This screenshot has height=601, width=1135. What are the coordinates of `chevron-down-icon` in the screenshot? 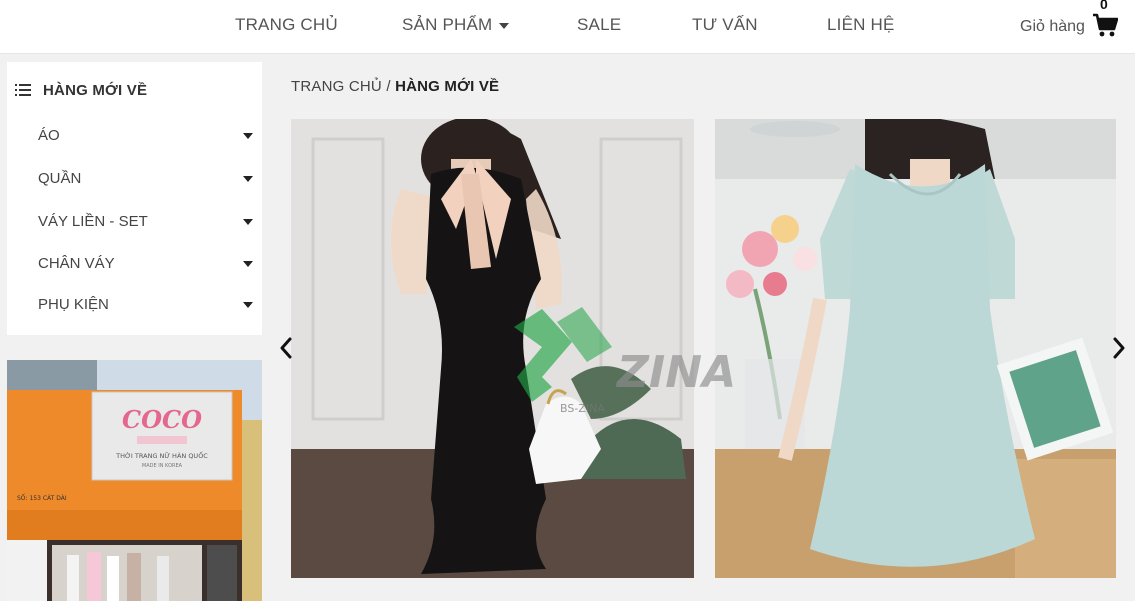 It's located at (504, 25).